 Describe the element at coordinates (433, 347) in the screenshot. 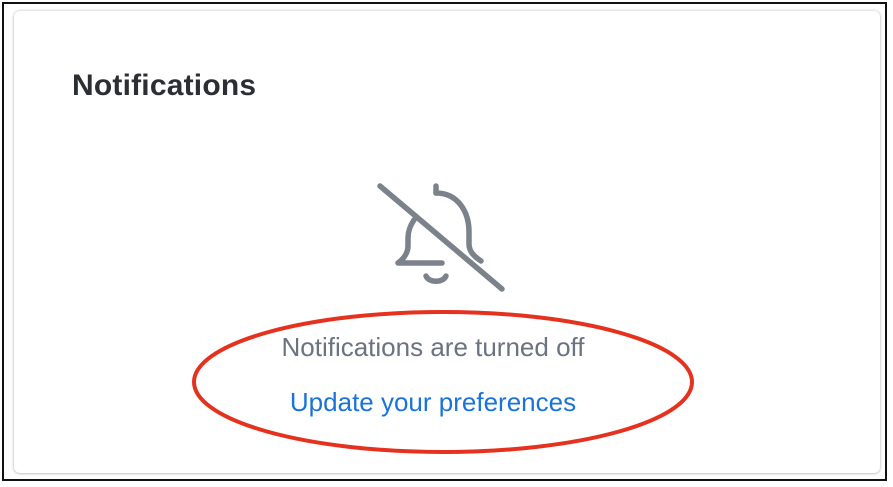

I see `notifications-off-message: Notifications are turned off` at that location.